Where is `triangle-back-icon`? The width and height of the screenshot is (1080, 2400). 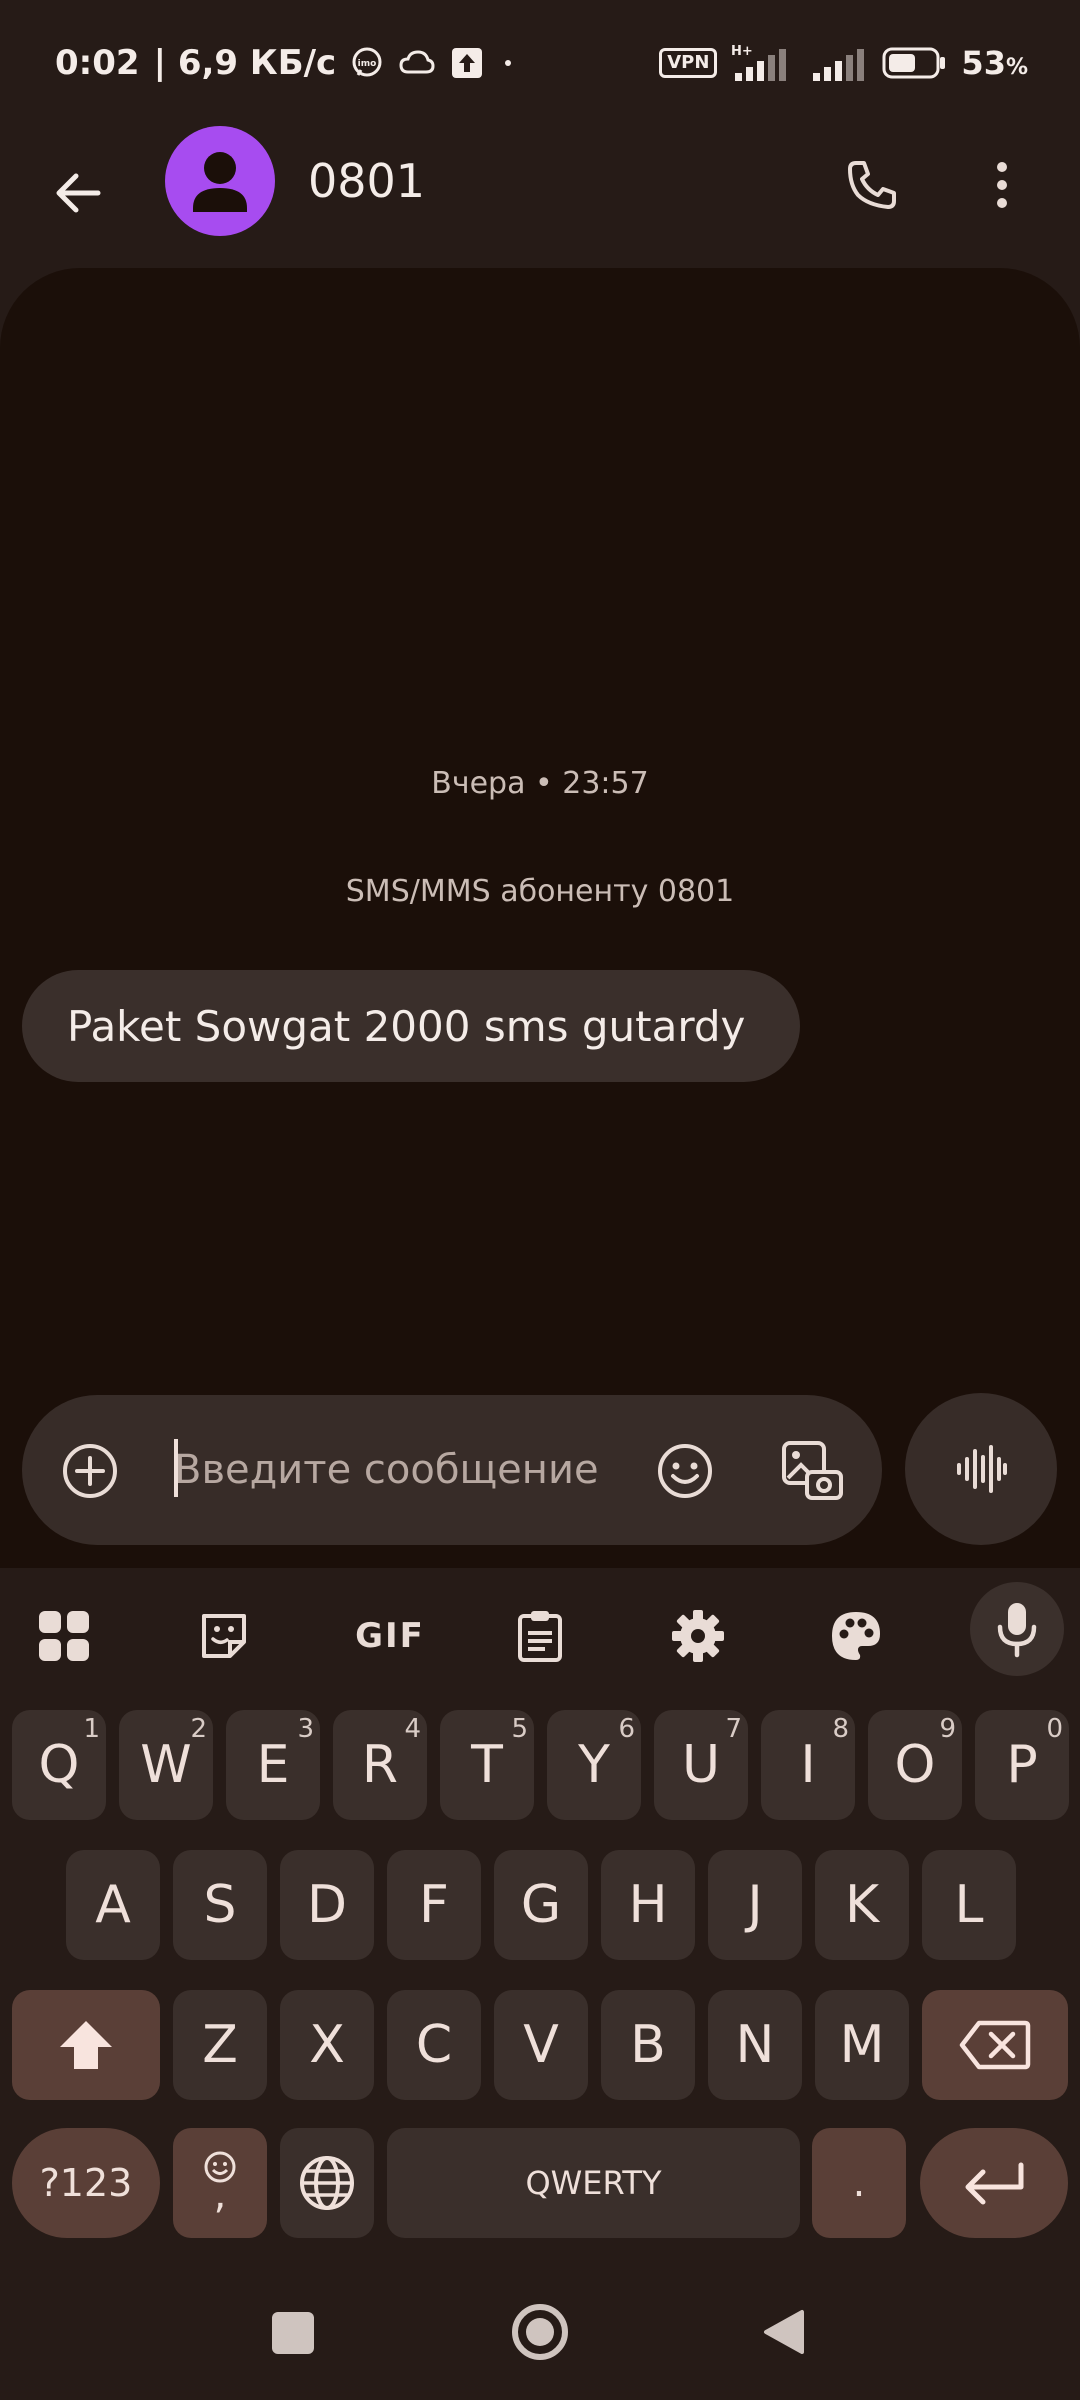 triangle-back-icon is located at coordinates (784, 2332).